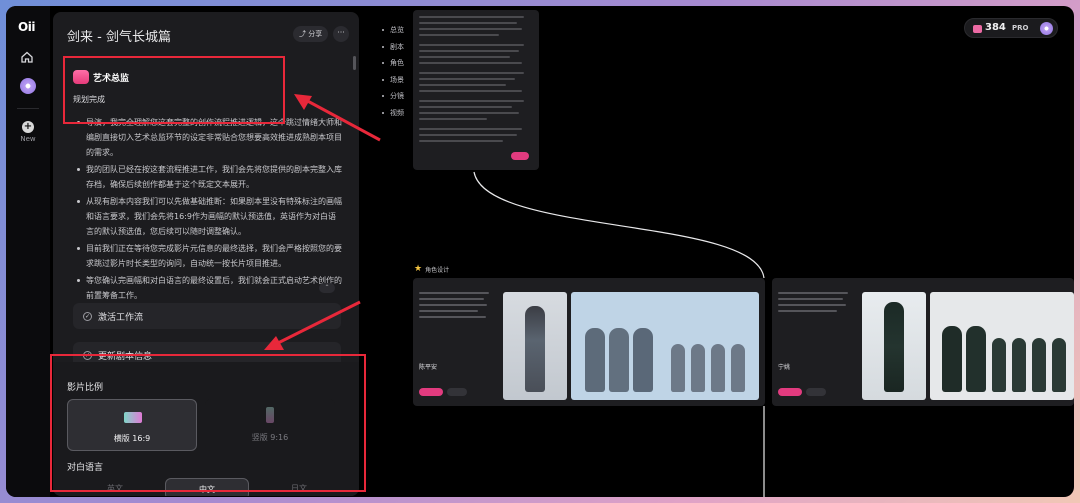 This screenshot has height=503, width=1080. Describe the element at coordinates (354, 63) in the screenshot. I see `scrollbar-thumb` at that location.